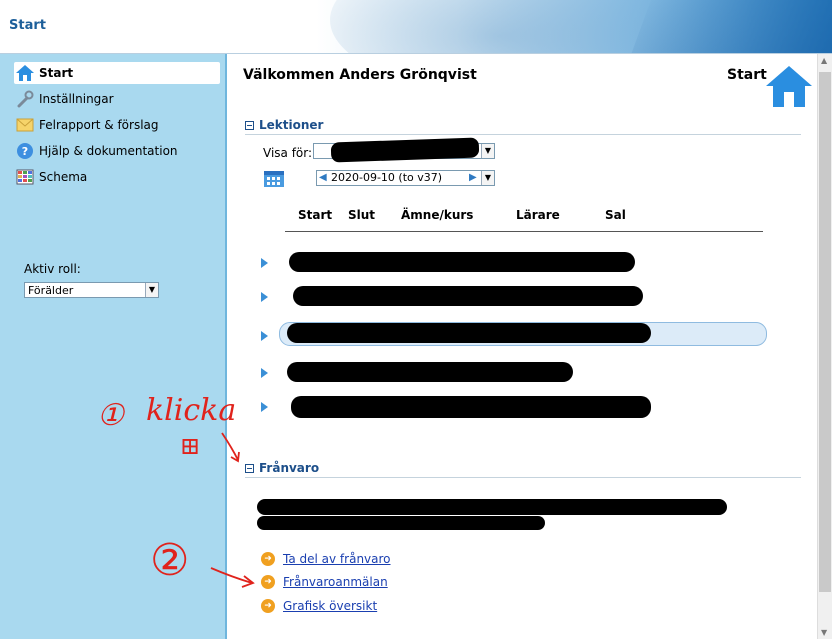  I want to click on role-label: Aktiv roll:, so click(52, 269).